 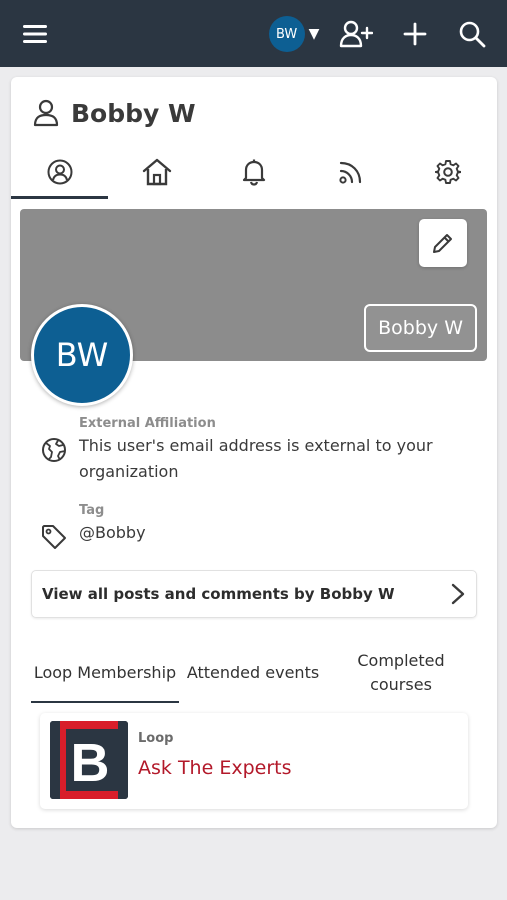 I want to click on caret-down-icon: ▼, so click(x=314, y=34).